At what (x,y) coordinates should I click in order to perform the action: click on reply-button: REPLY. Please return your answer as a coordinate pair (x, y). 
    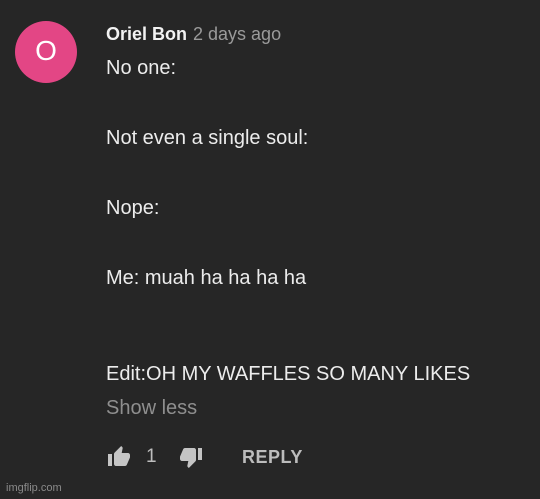
    Looking at the image, I should click on (272, 457).